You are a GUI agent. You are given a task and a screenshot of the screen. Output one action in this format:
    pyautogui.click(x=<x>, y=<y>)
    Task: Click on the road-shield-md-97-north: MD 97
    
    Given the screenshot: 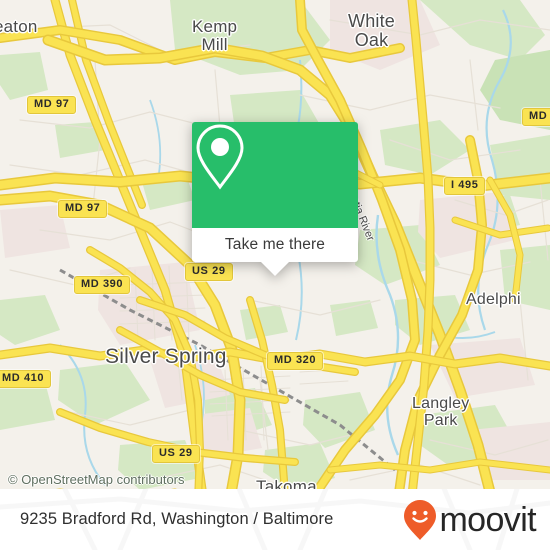 What is the action you would take?
    pyautogui.click(x=52, y=105)
    